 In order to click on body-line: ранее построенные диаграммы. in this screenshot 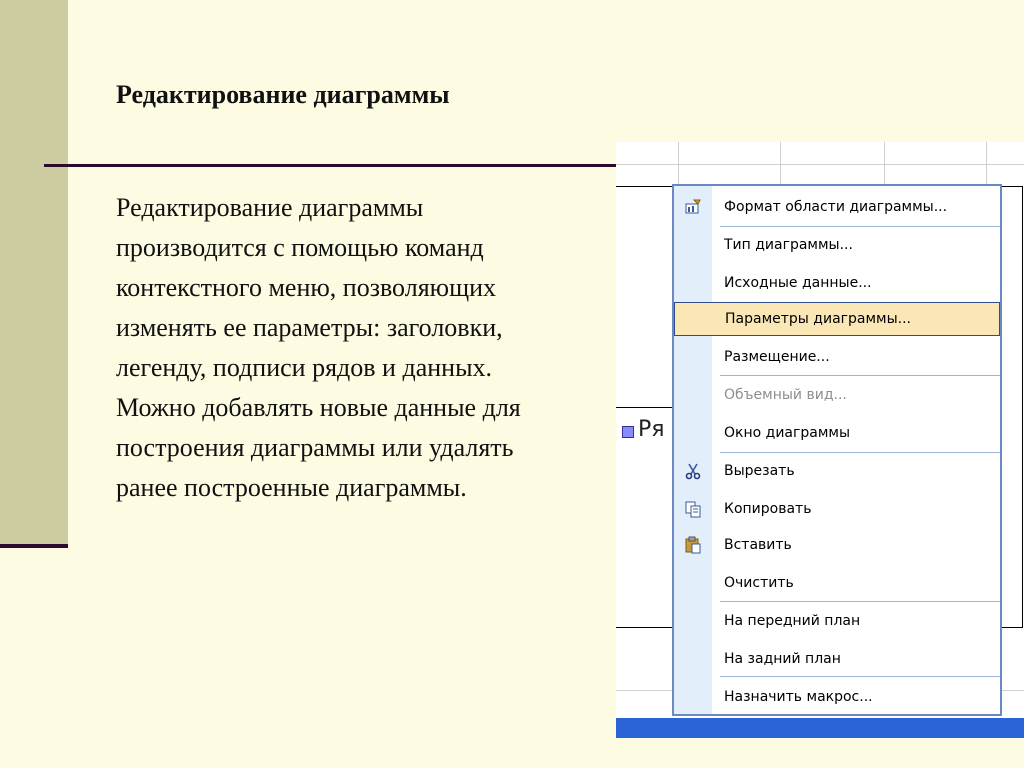, I will do `click(291, 487)`.